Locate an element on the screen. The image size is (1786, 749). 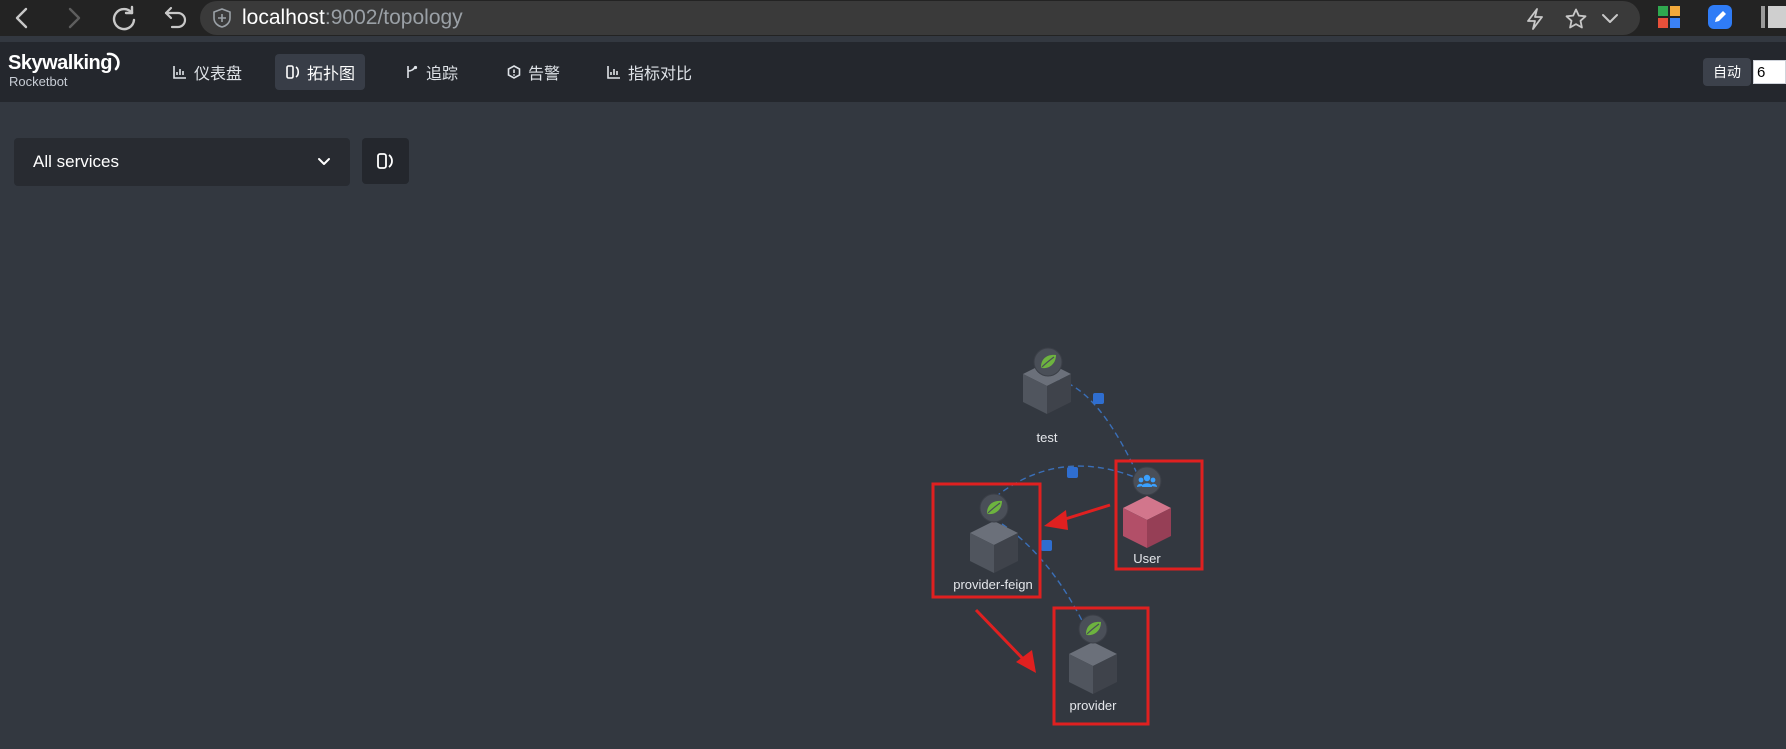
nav-dashboard: 仪表盘 is located at coordinates (207, 72).